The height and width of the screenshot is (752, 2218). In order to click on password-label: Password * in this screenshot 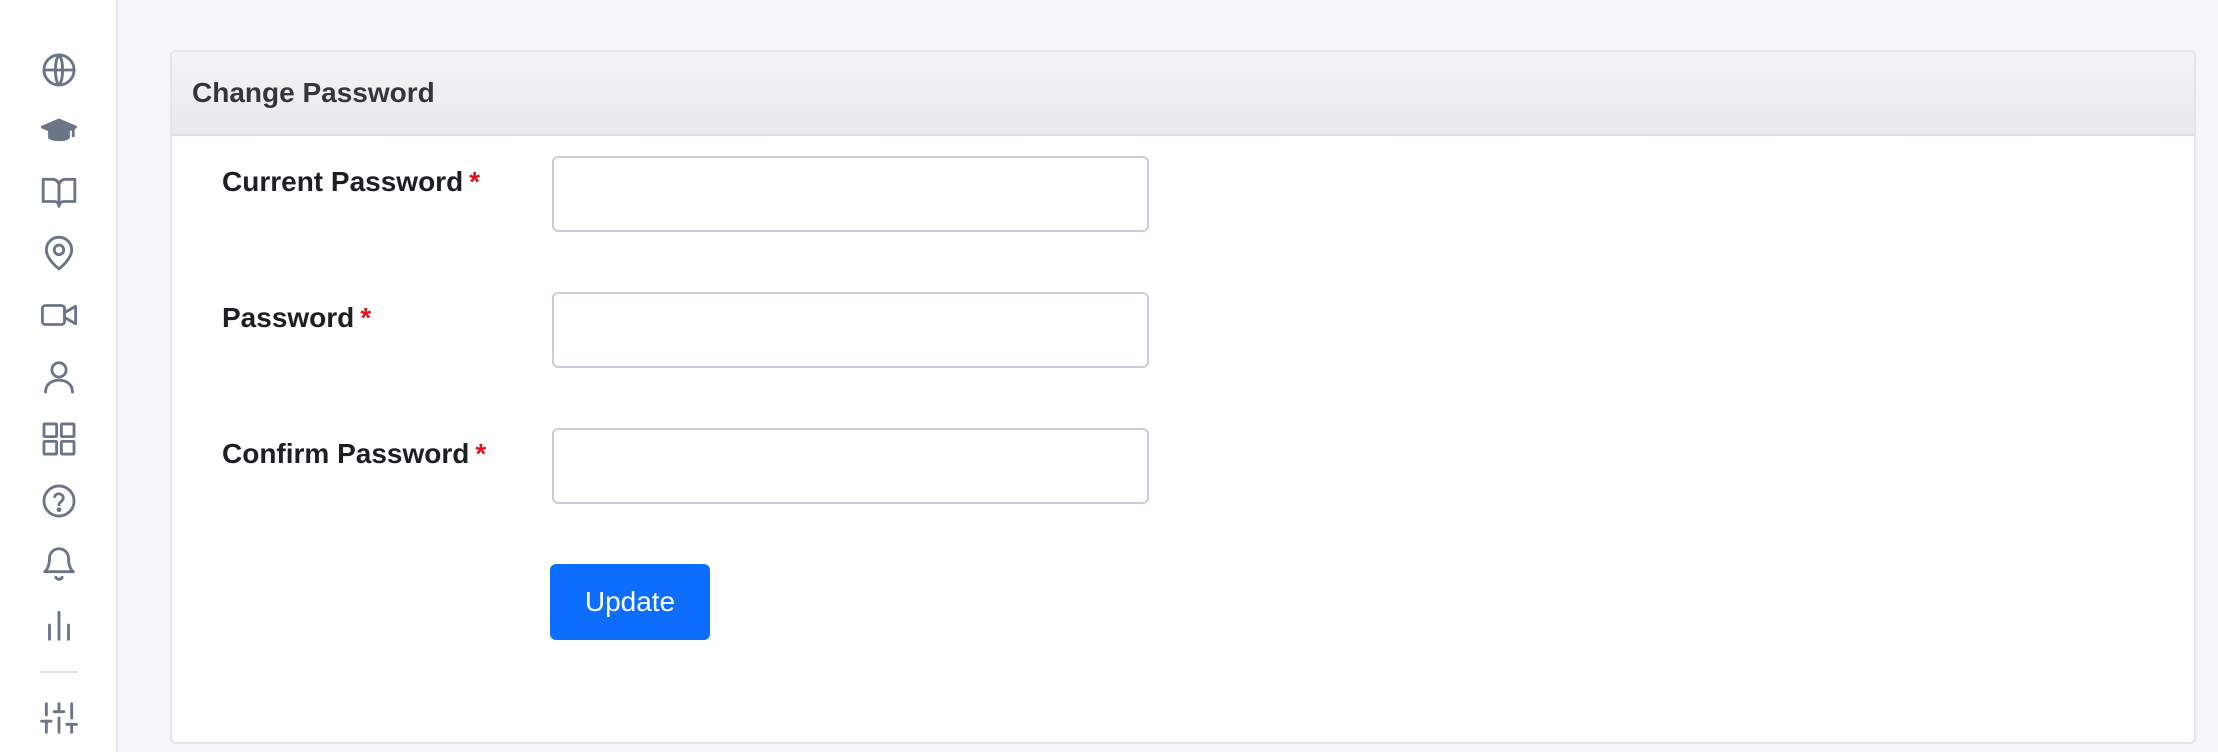, I will do `click(296, 318)`.